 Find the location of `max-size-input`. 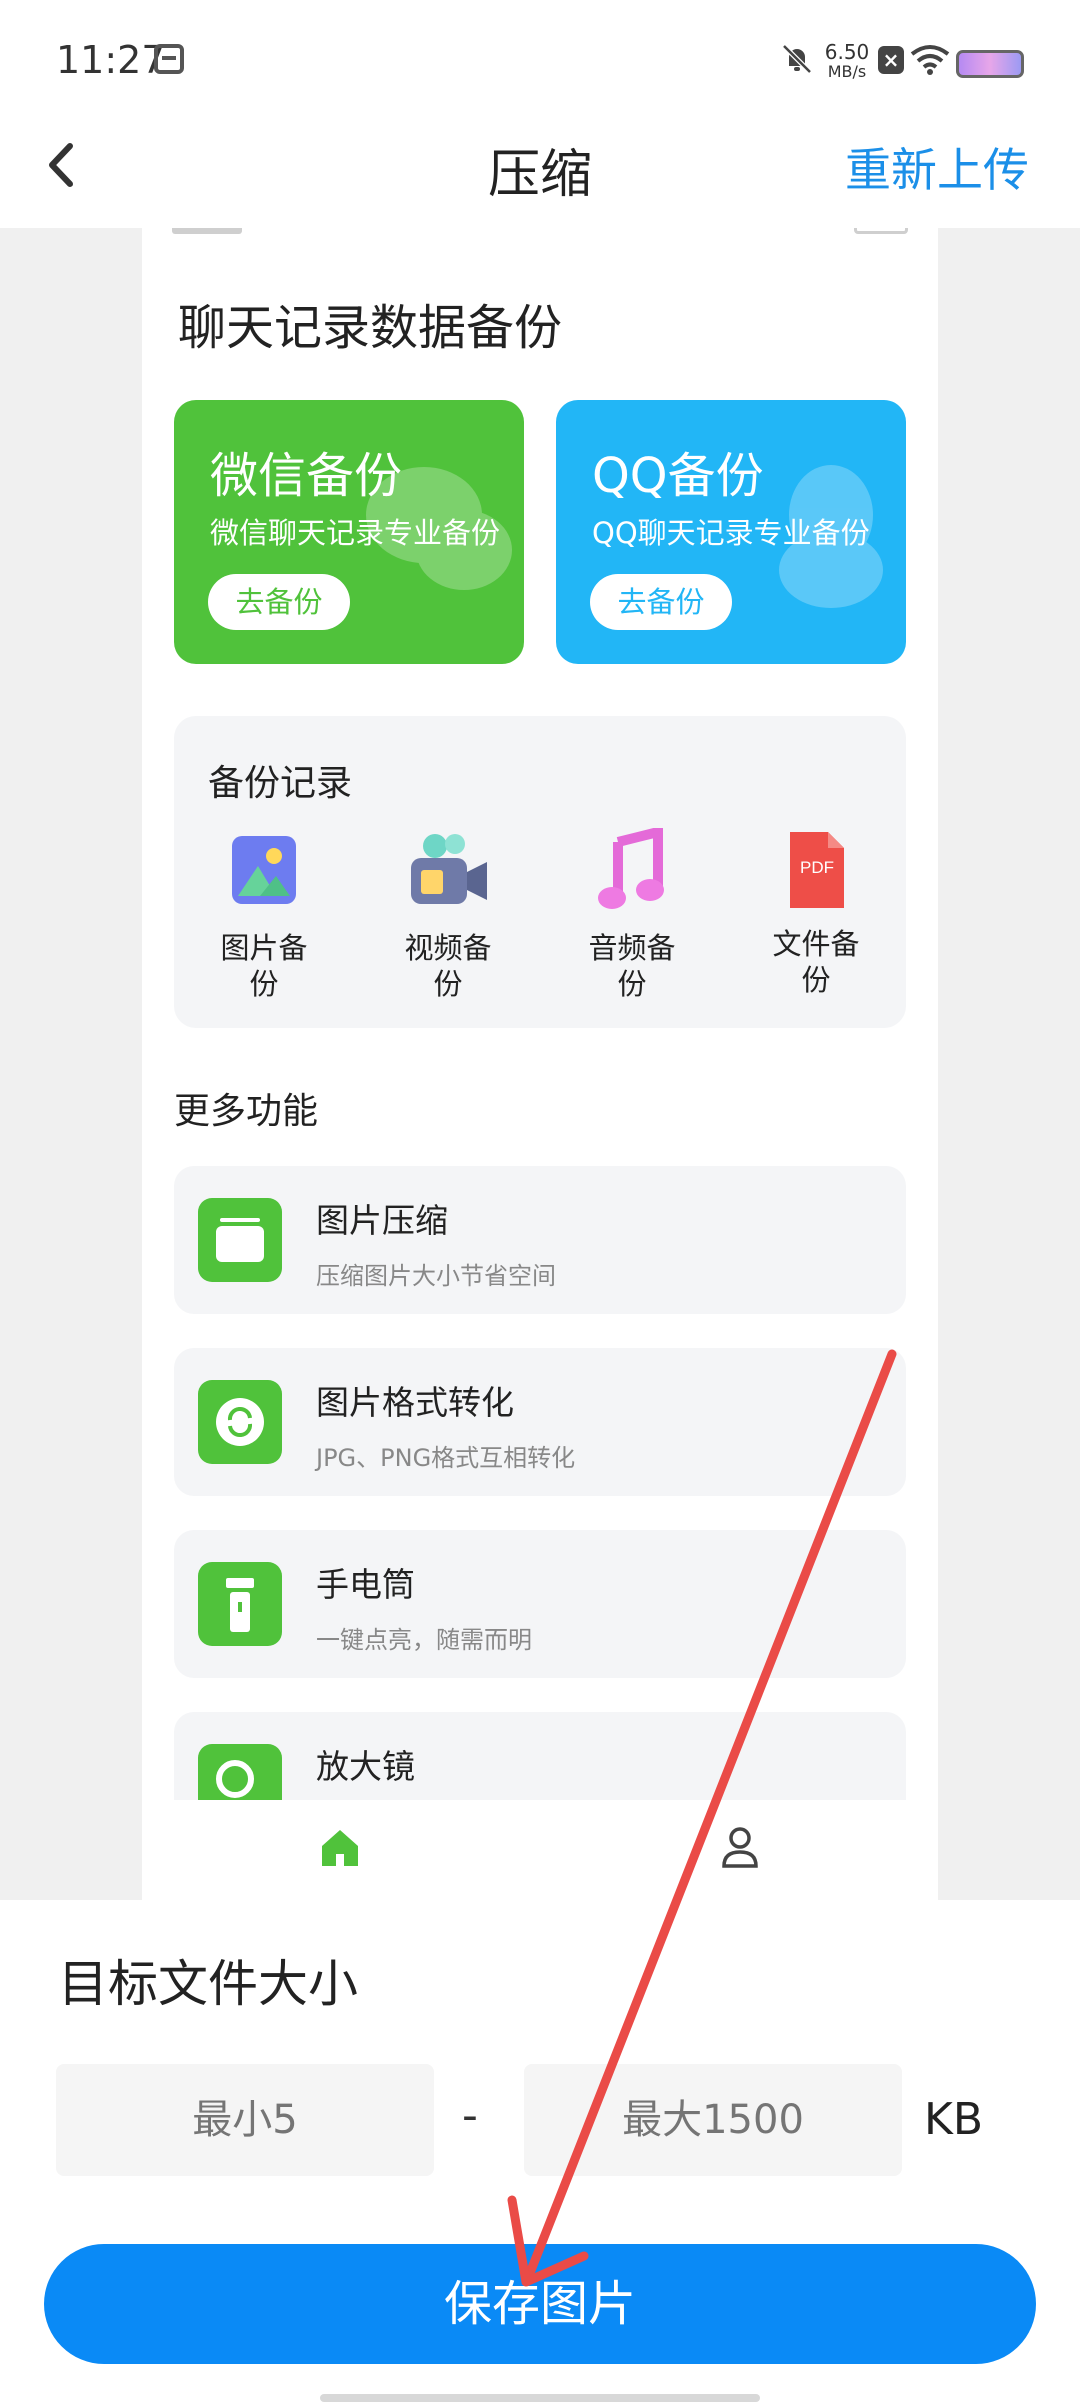

max-size-input is located at coordinates (713, 2120).